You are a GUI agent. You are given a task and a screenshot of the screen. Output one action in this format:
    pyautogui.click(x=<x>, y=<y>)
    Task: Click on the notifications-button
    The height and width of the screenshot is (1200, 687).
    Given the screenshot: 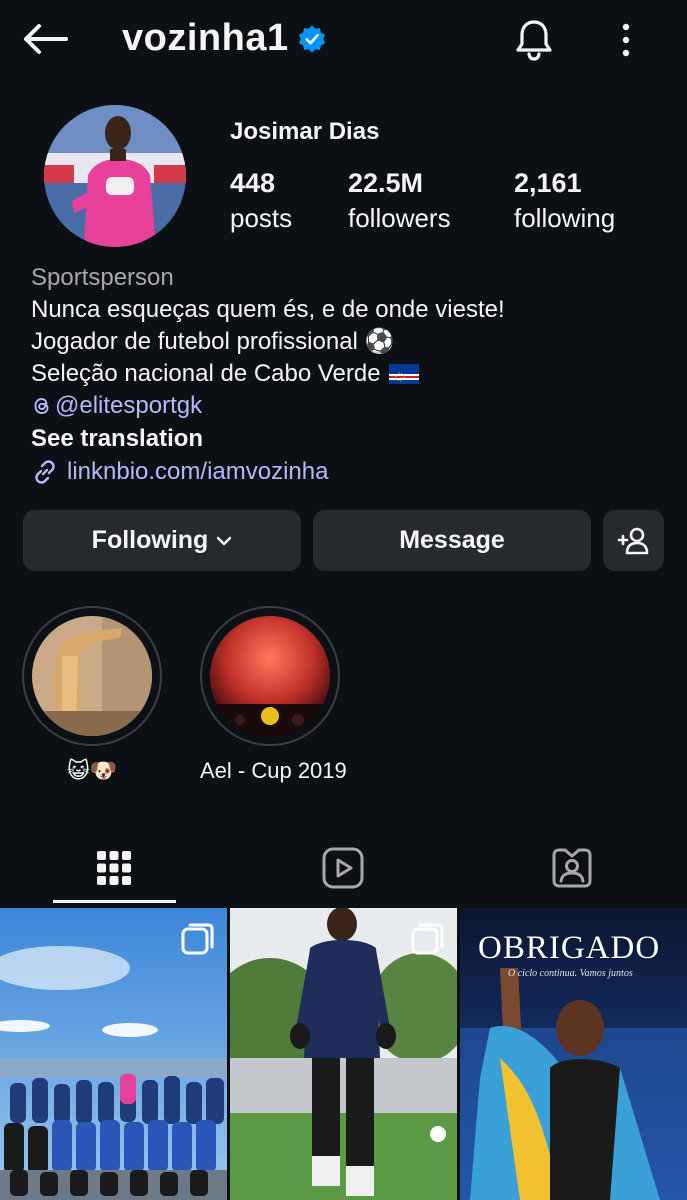 What is the action you would take?
    pyautogui.click(x=534, y=40)
    